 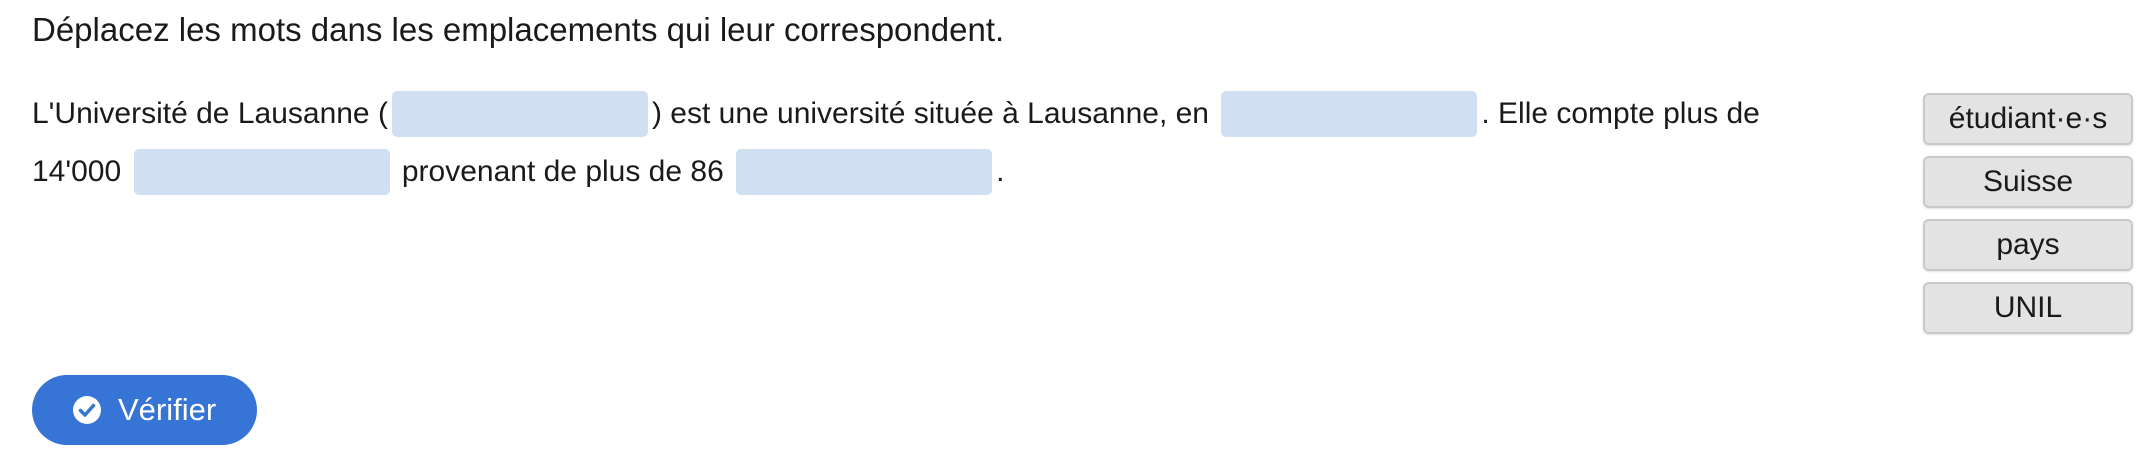 I want to click on draggable-word-etudiants: étudiant·e·s, so click(x=2028, y=119).